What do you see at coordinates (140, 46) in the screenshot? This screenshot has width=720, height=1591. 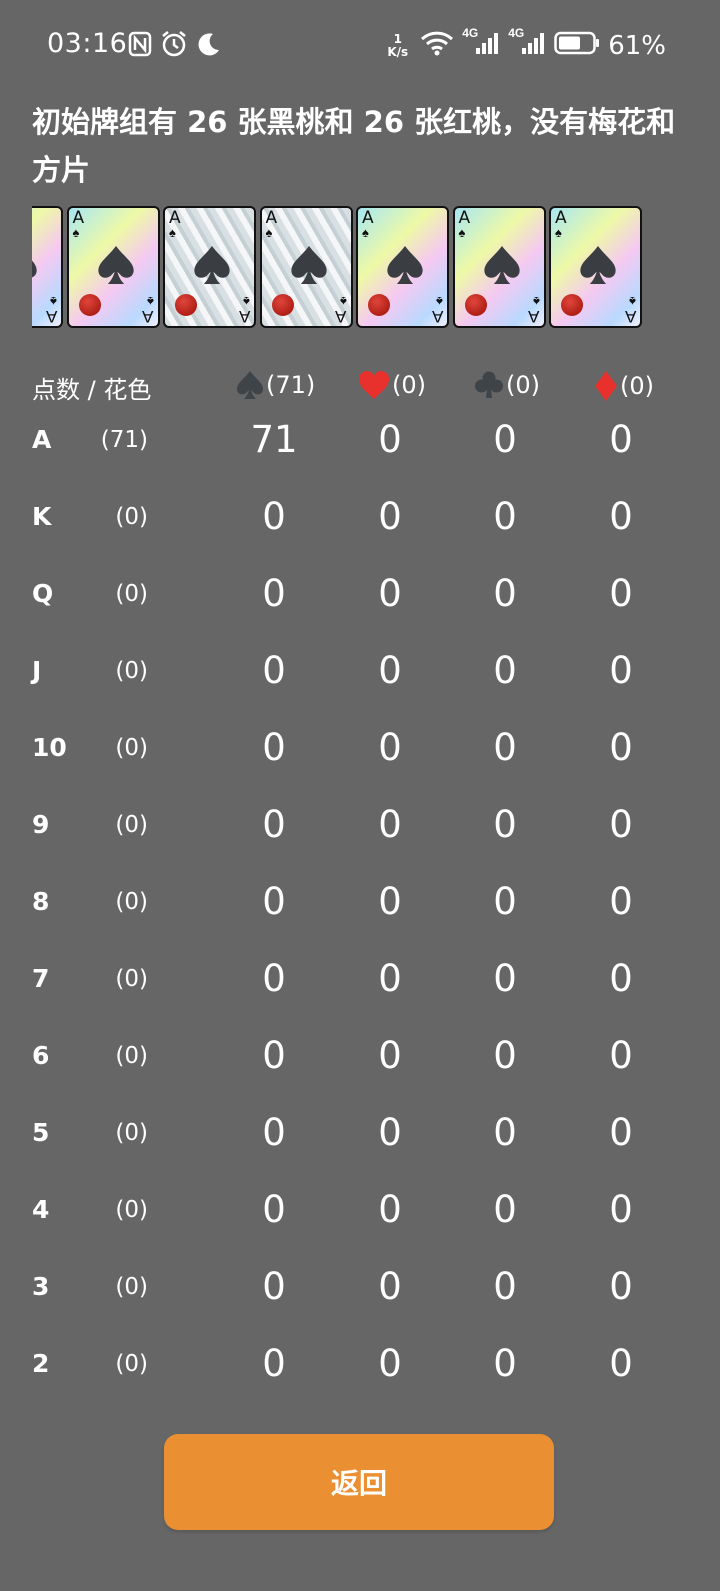 I see `nfc-icon` at bounding box center [140, 46].